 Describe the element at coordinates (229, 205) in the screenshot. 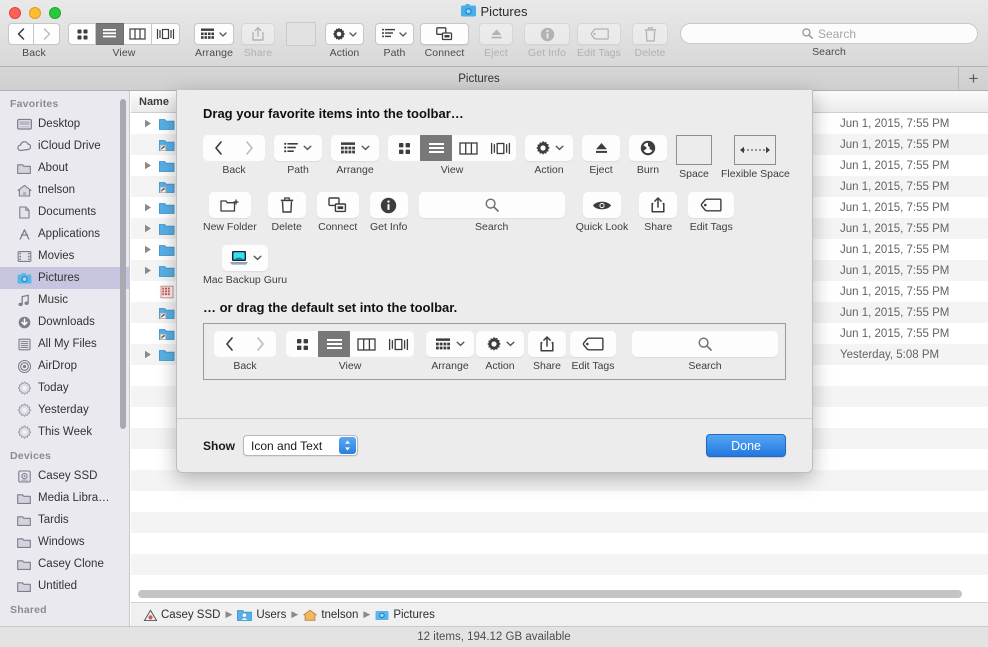

I see `palette-new-folder-button` at that location.